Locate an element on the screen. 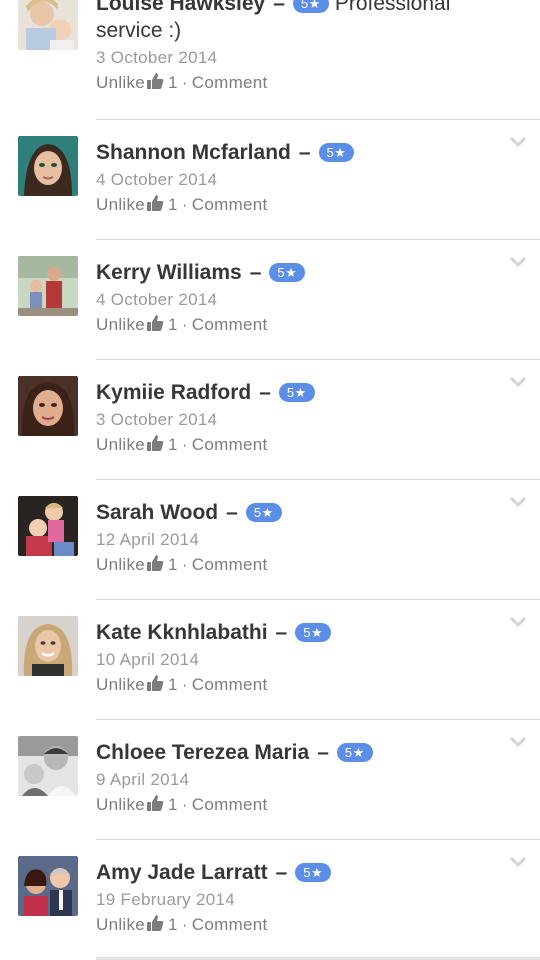 The image size is (540, 960). reviewer-name: Shannon Mcfarland is located at coordinates (193, 152).